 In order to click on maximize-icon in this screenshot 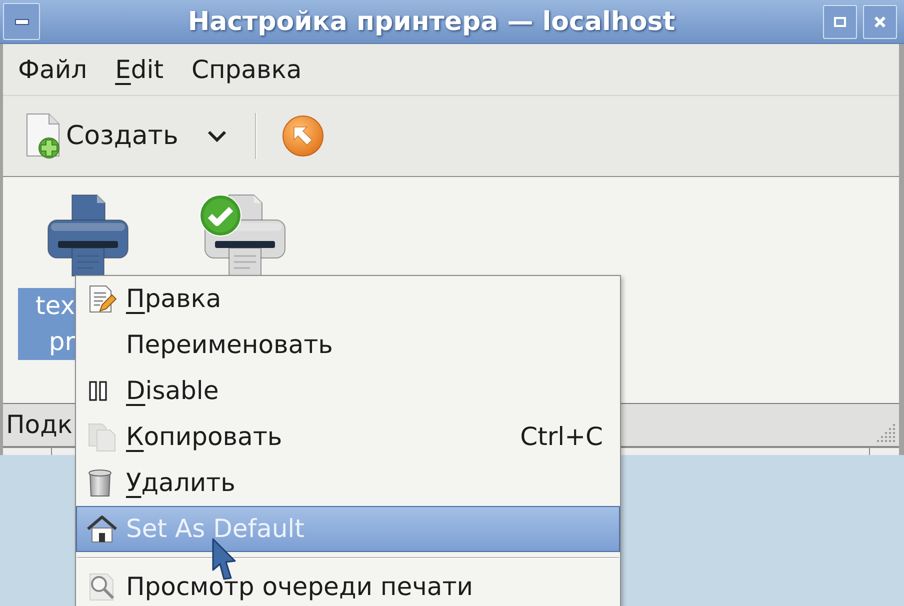, I will do `click(840, 21)`.